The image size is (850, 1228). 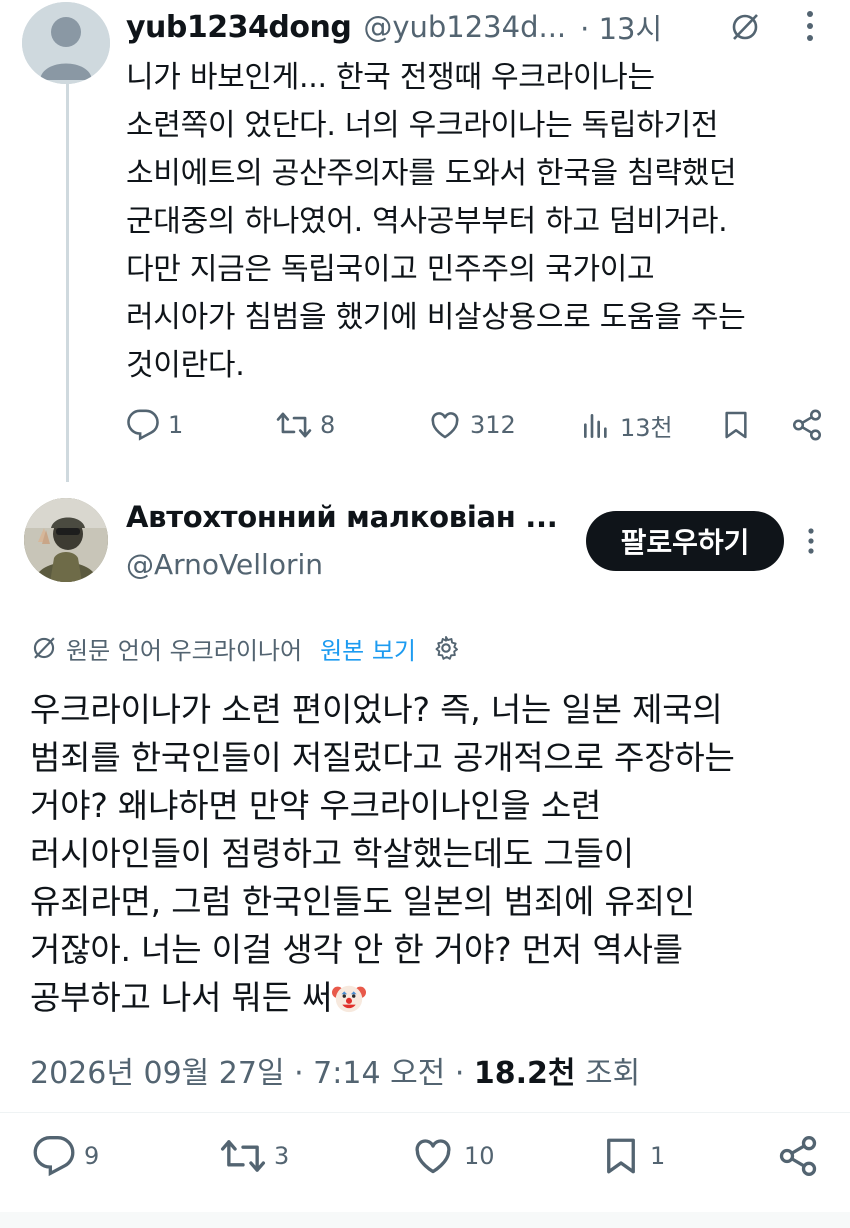 What do you see at coordinates (595, 425) in the screenshot?
I see `views-icon` at bounding box center [595, 425].